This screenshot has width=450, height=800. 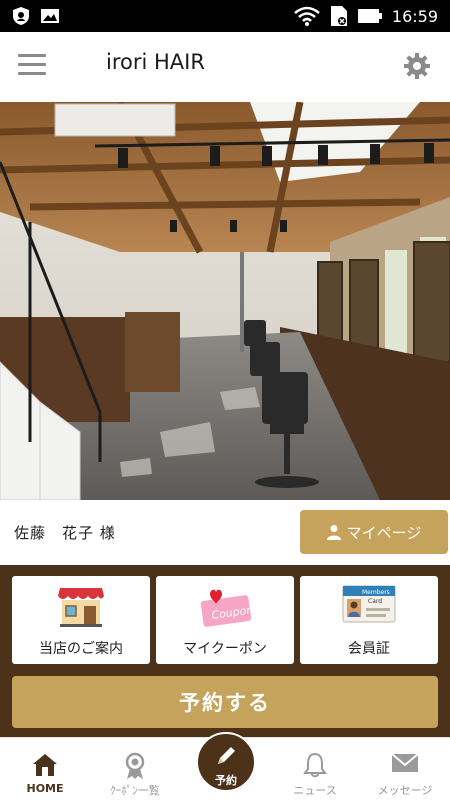 What do you see at coordinates (65, 533) in the screenshot?
I see `user-name: 佐藤 花子 様` at bounding box center [65, 533].